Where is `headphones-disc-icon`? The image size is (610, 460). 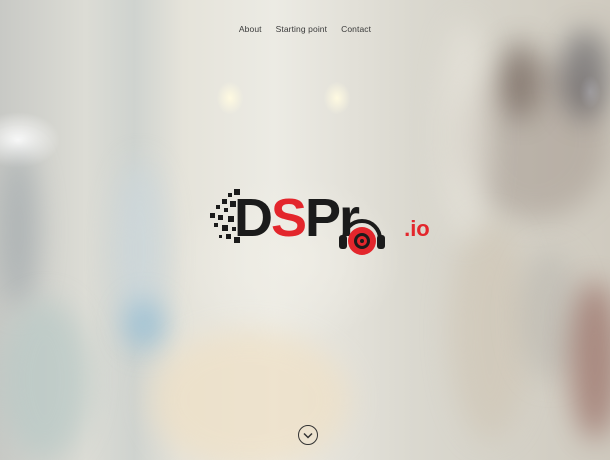
headphones-disc-icon is located at coordinates (362, 237).